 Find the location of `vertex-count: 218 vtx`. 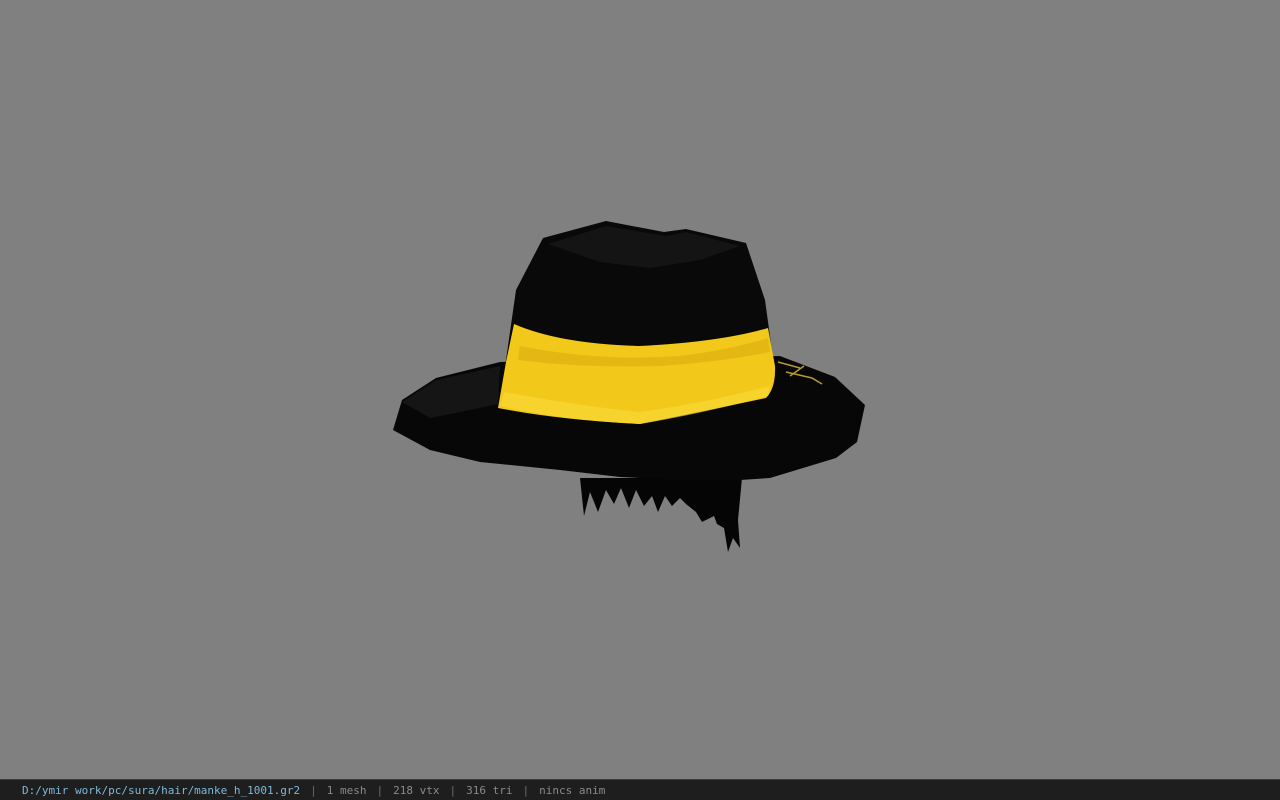

vertex-count: 218 vtx is located at coordinates (416, 790).